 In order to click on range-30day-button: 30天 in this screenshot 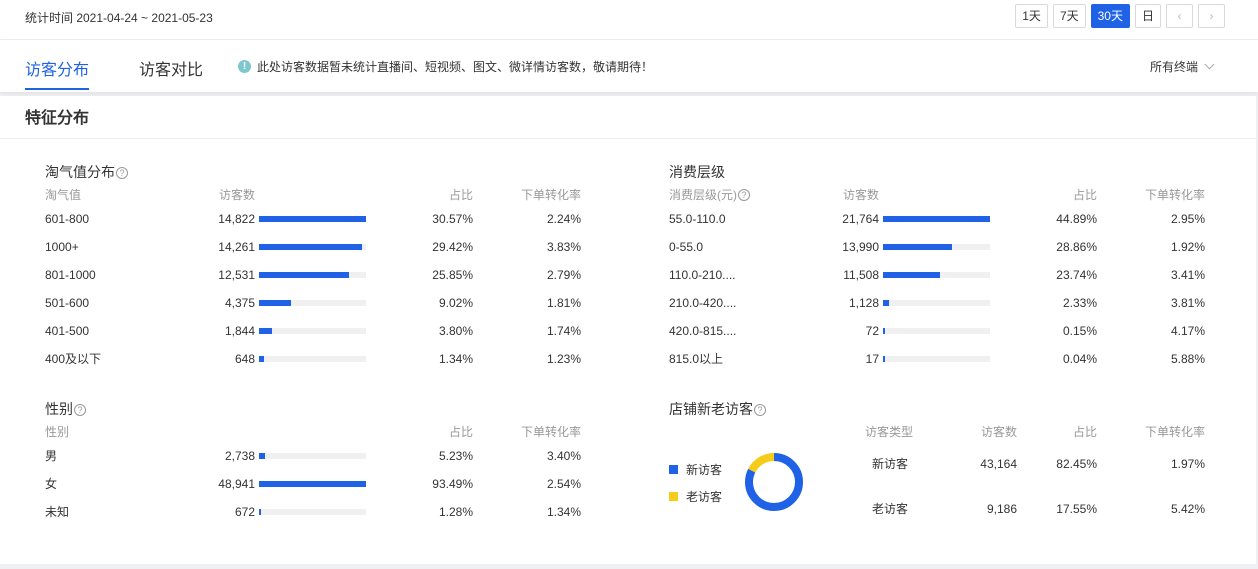, I will do `click(1110, 16)`.